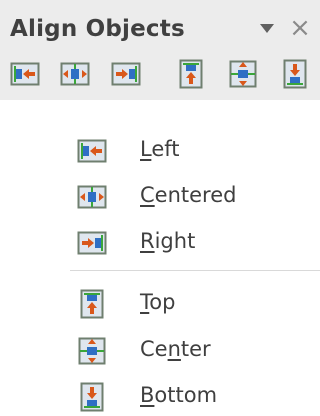  I want to click on menu-item-label: Bottom, so click(179, 395).